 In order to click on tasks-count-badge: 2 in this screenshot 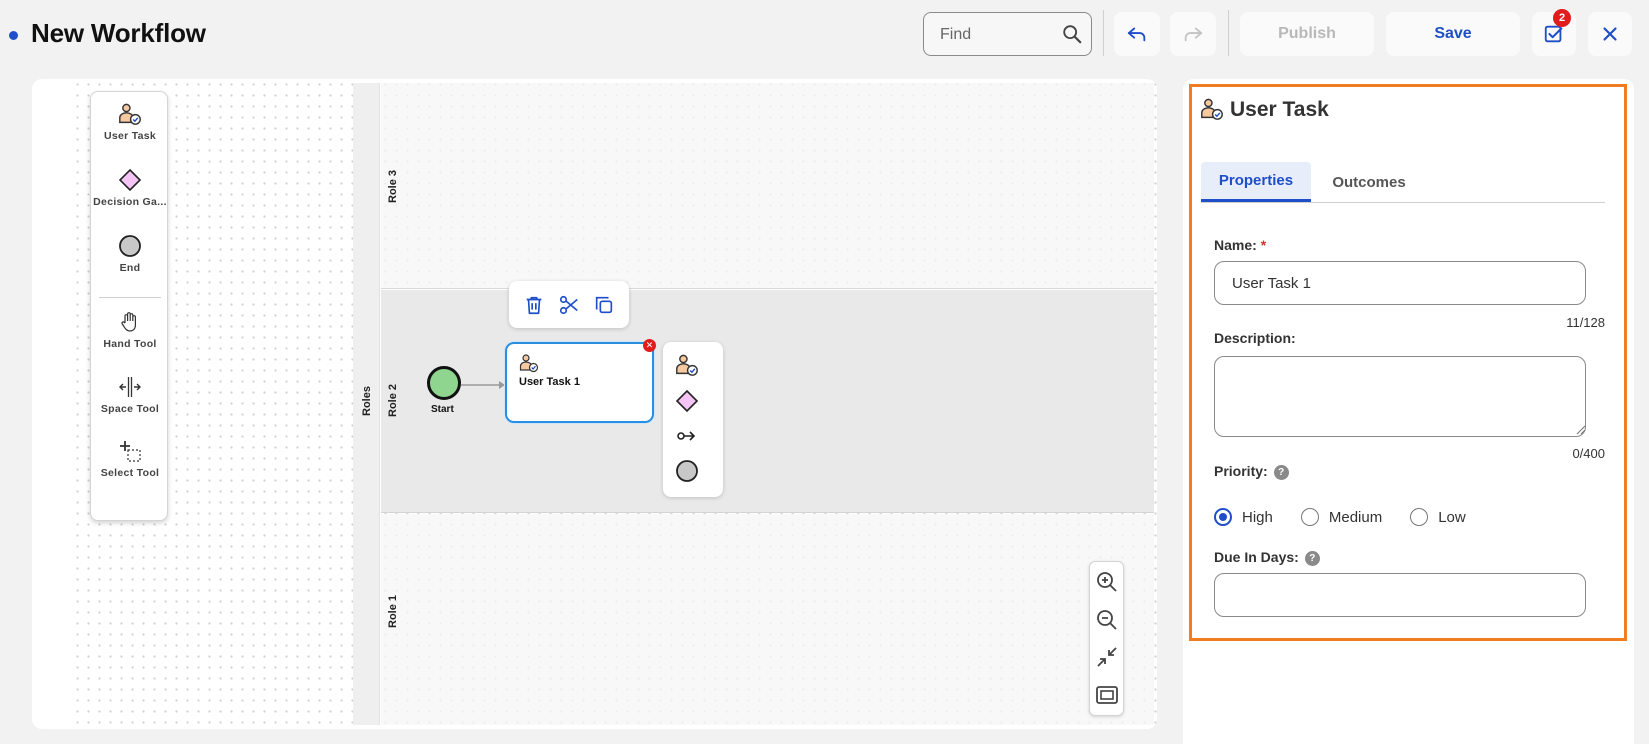, I will do `click(1562, 18)`.